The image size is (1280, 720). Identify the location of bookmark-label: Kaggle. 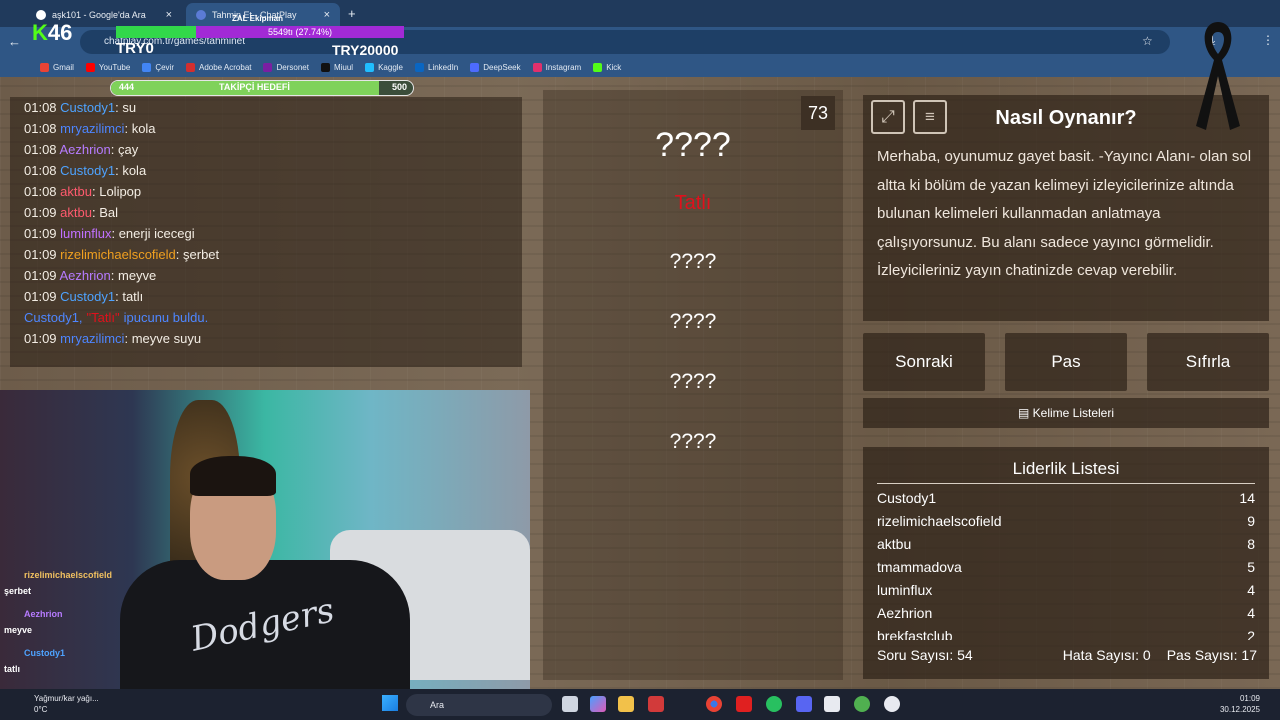
(390, 67).